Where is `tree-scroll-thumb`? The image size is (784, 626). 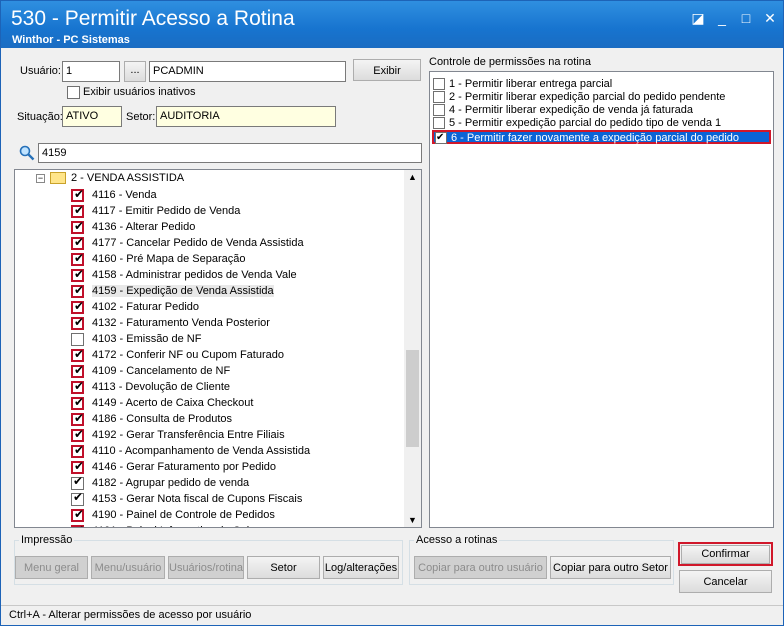 tree-scroll-thumb is located at coordinates (412, 398).